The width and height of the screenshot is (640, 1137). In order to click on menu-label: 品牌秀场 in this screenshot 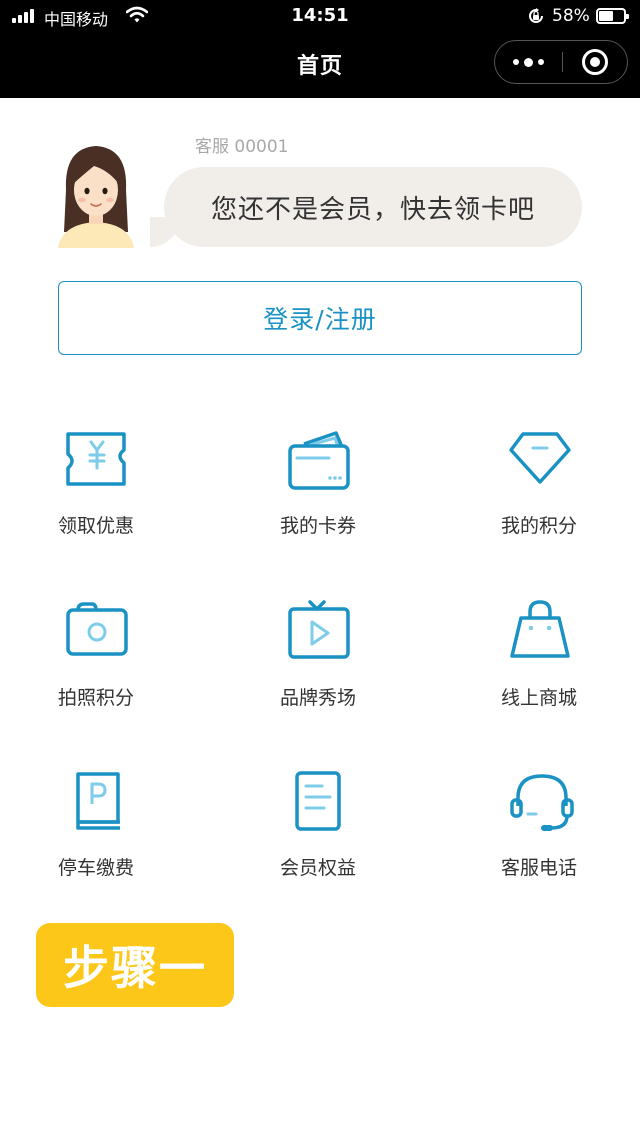, I will do `click(318, 698)`.